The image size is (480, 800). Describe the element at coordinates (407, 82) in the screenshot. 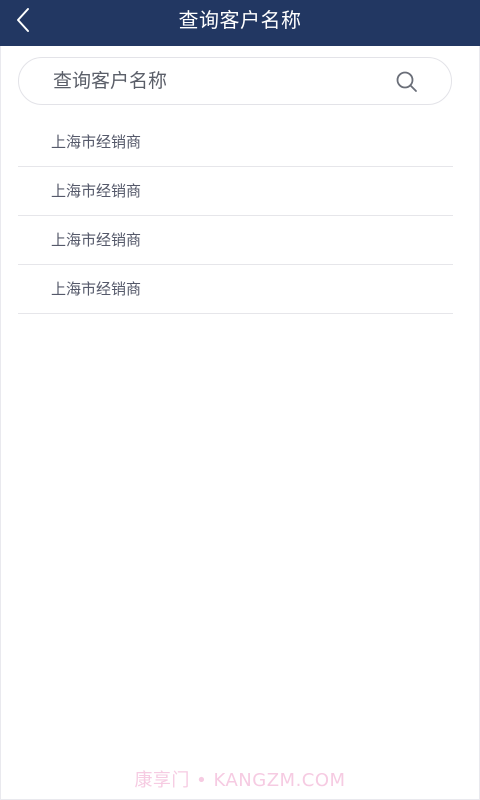

I see `search-icon` at that location.